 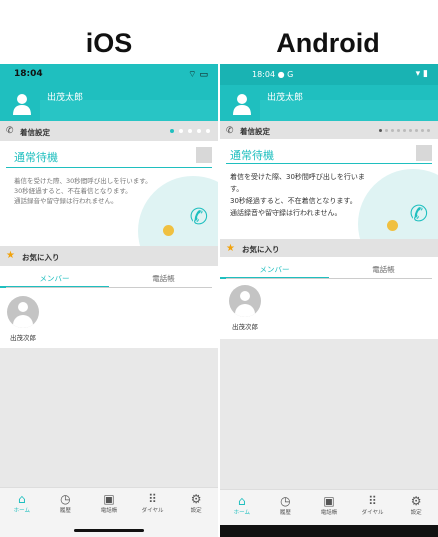 What do you see at coordinates (109, 43) in the screenshot?
I see `ios-heading: iOS` at bounding box center [109, 43].